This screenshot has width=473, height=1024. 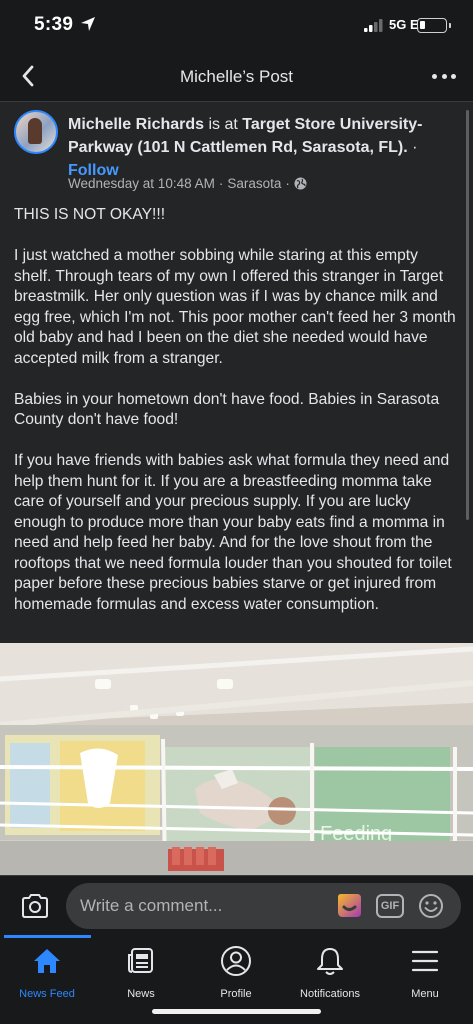 What do you see at coordinates (431, 906) in the screenshot?
I see `emoji-icon` at bounding box center [431, 906].